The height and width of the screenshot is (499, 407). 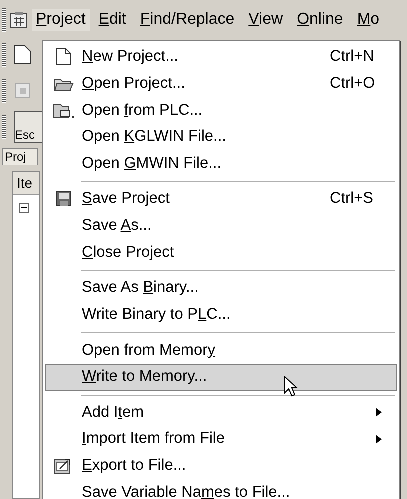 What do you see at coordinates (19, 20) in the screenshot?
I see `app-icon` at bounding box center [19, 20].